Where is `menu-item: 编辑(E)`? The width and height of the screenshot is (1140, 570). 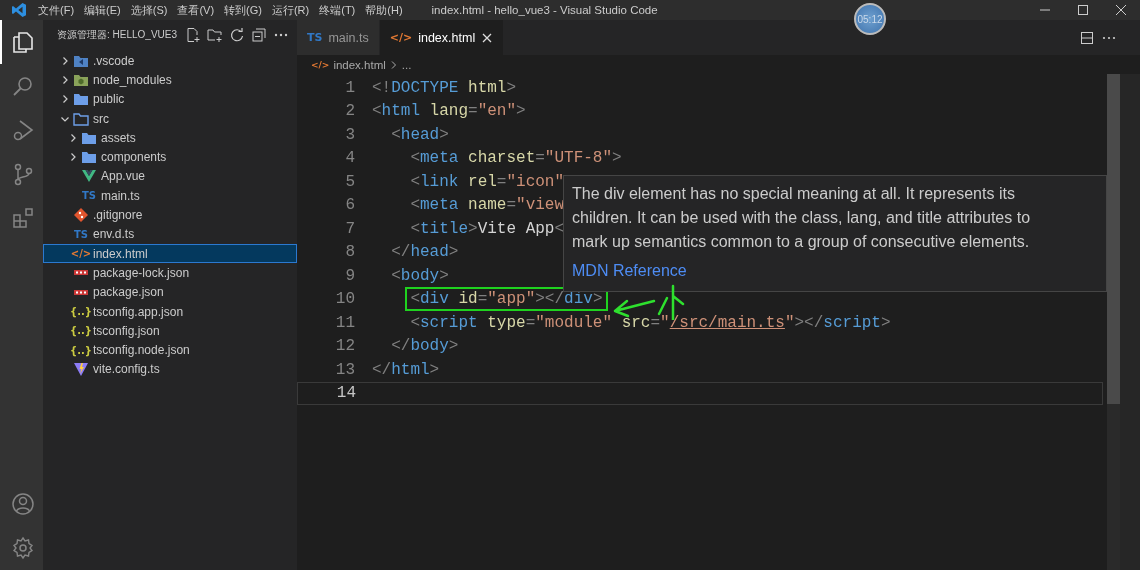
menu-item: 编辑(E) is located at coordinates (102, 10).